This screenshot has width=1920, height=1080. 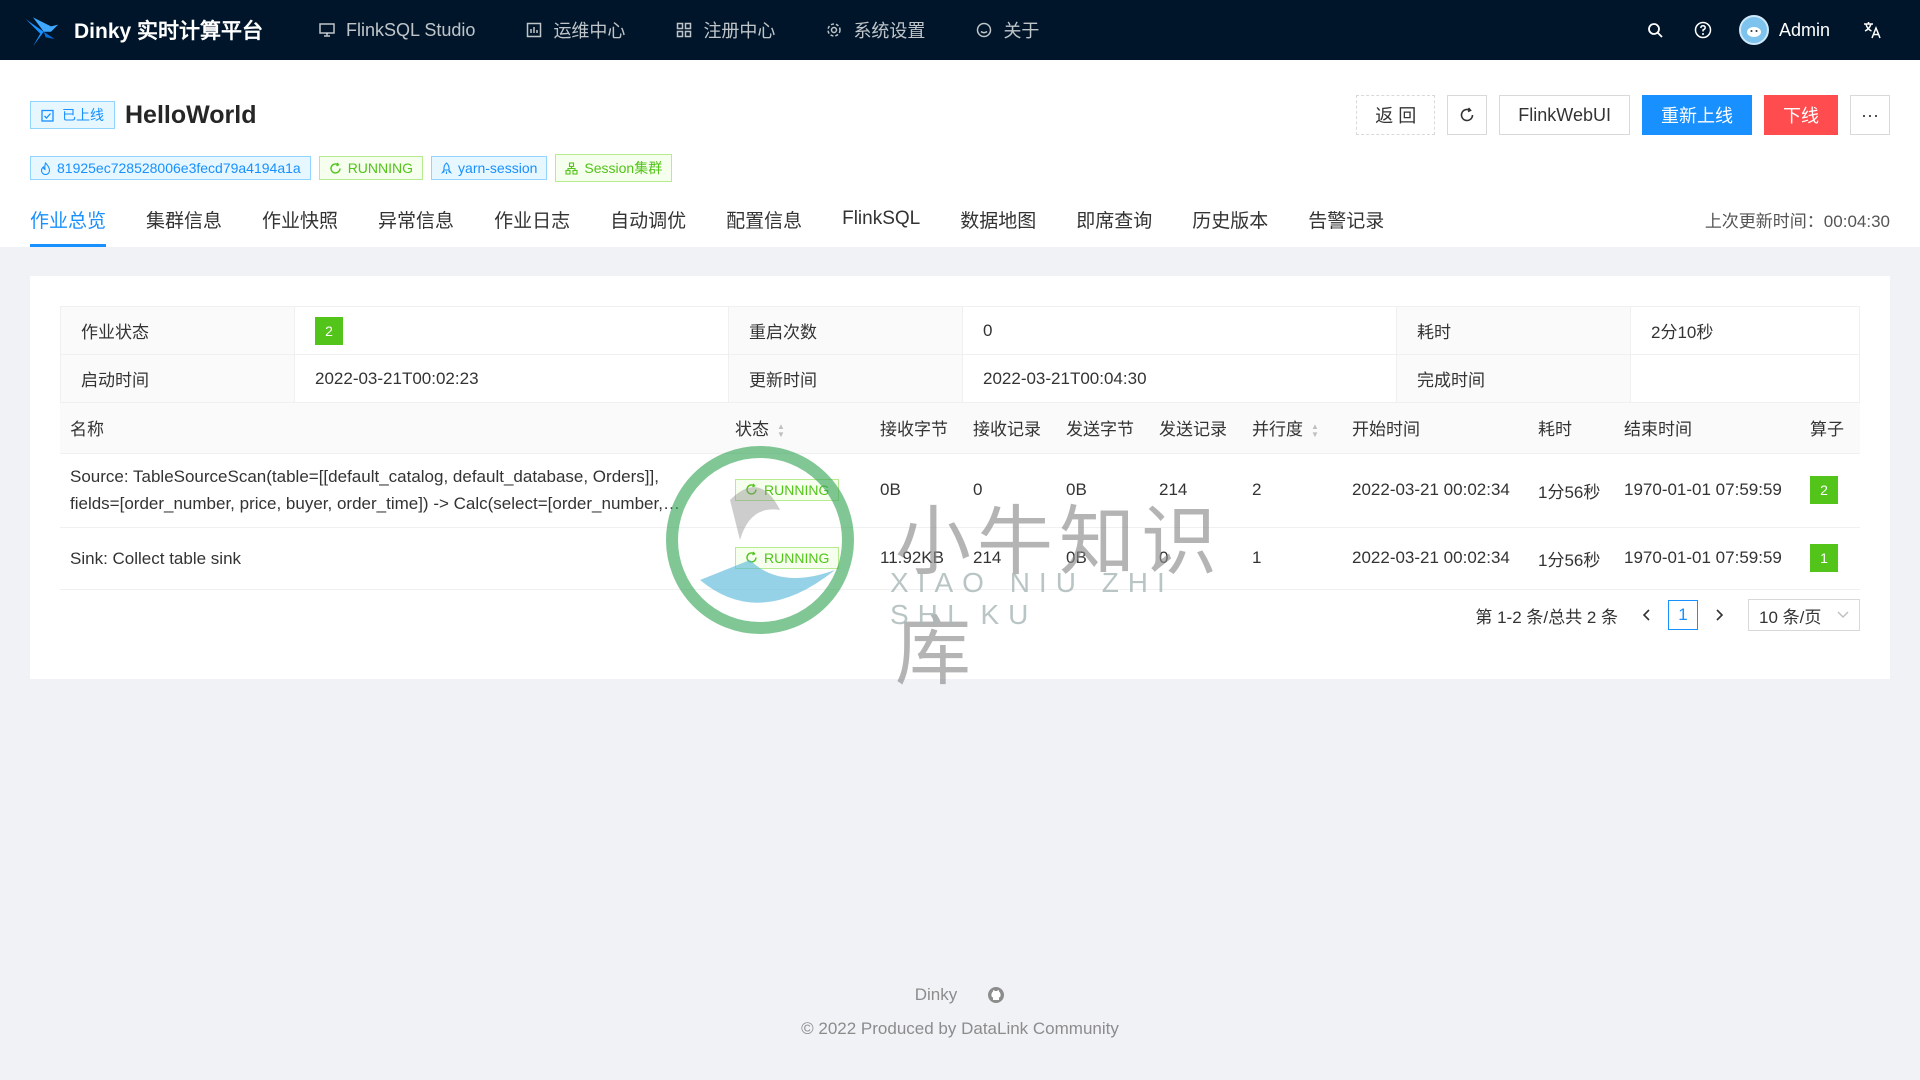 I want to click on col-parallelism-label: 并行度, so click(x=1277, y=430).